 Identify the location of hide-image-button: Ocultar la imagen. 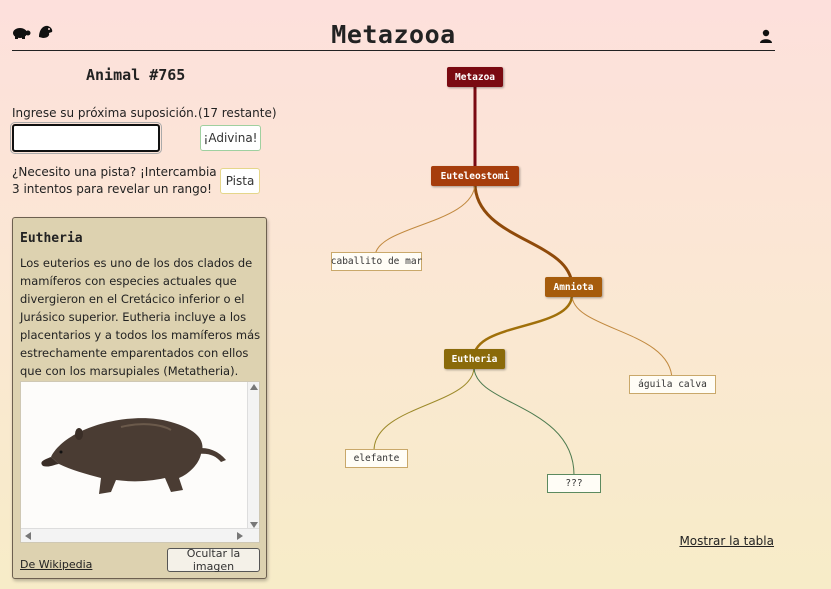
(213, 560).